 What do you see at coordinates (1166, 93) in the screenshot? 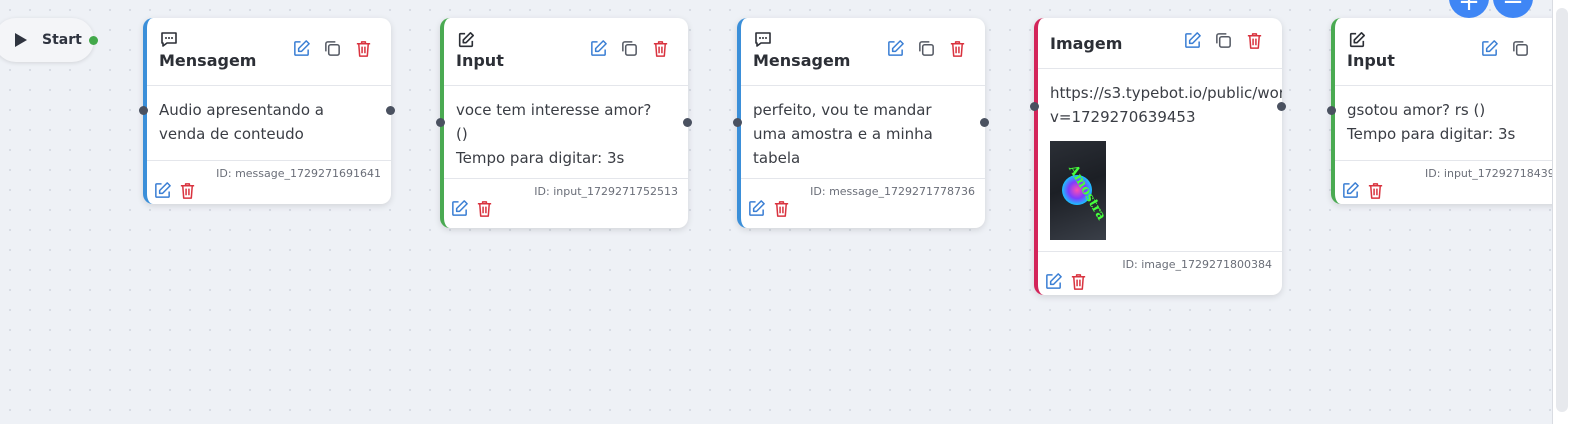
I see `image-url: https://s3.typebot.io/public/workspaces/` at bounding box center [1166, 93].